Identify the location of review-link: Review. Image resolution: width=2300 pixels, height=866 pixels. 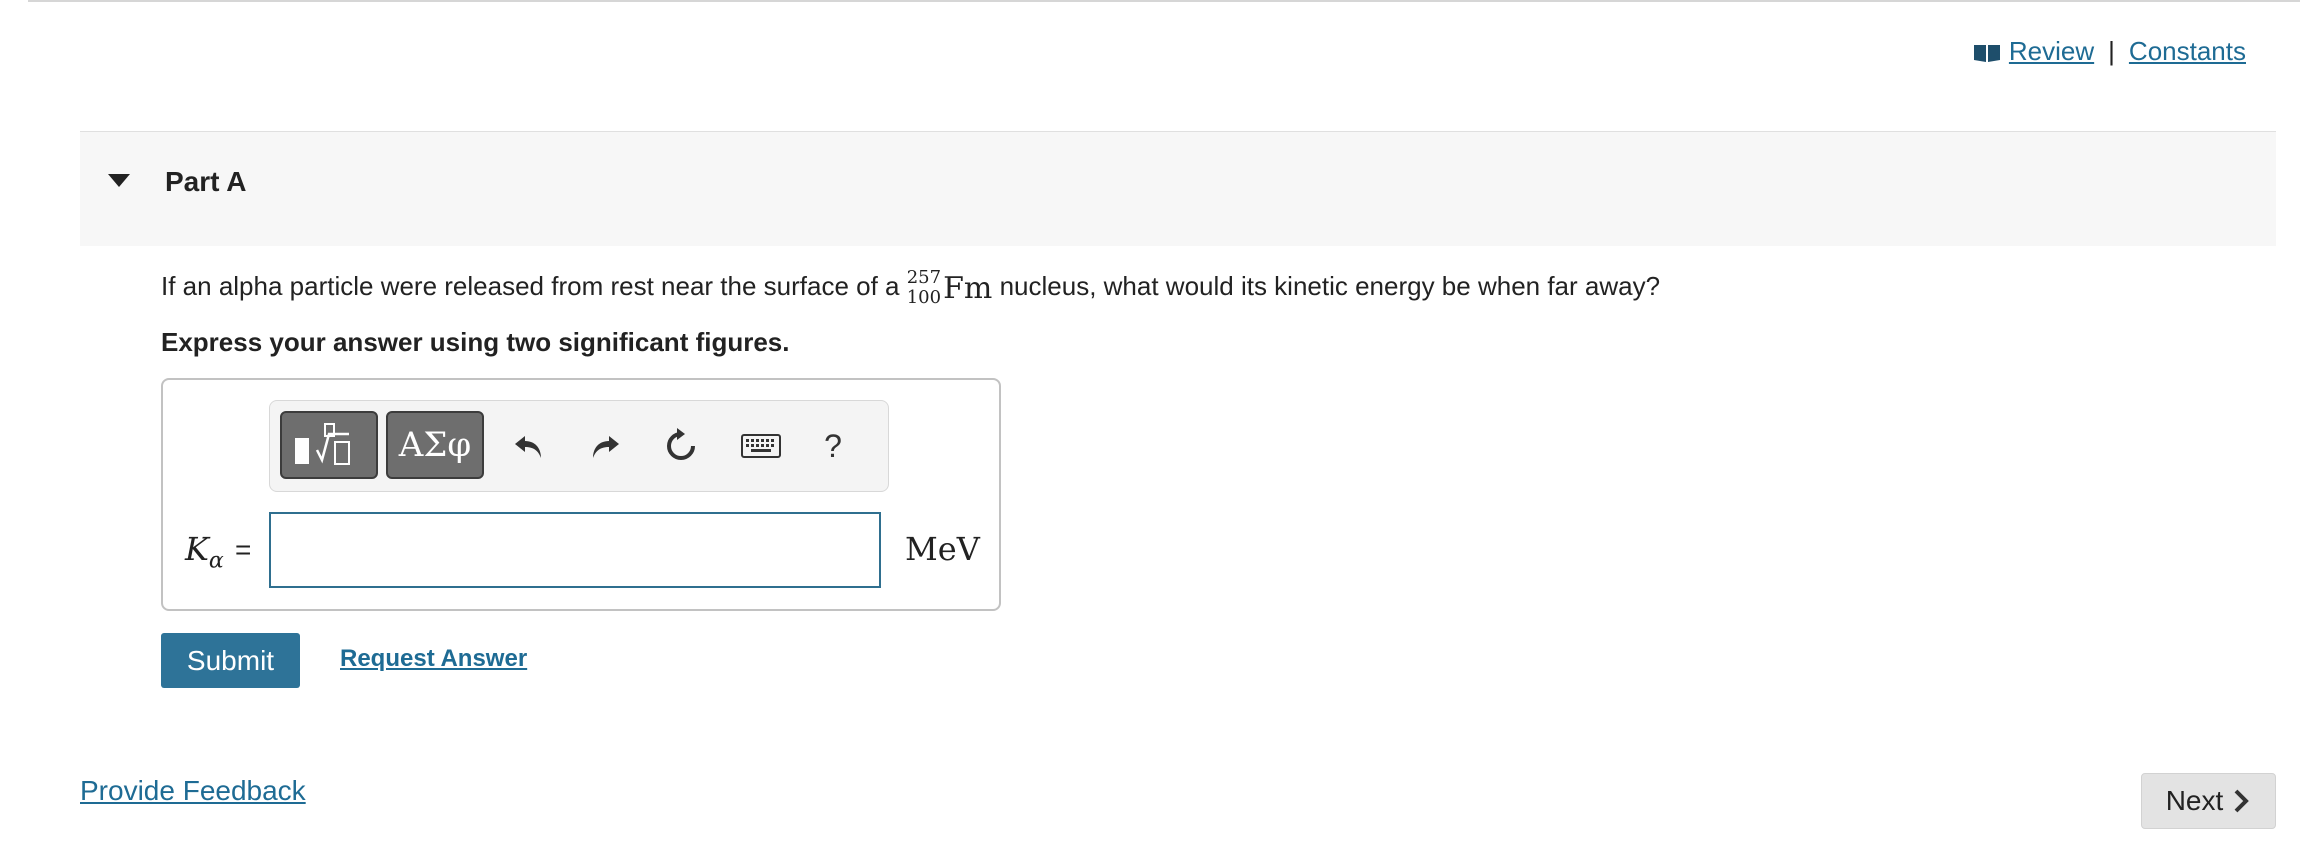
(2033, 51).